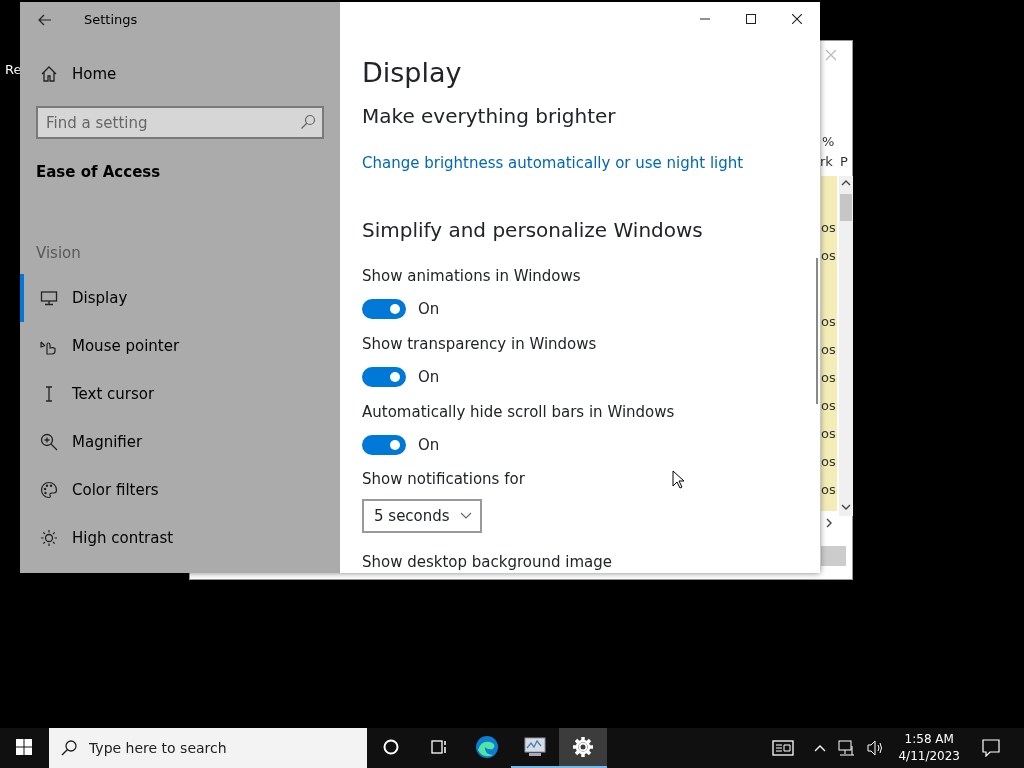  What do you see at coordinates (45, 20) in the screenshot?
I see `back-icon` at bounding box center [45, 20].